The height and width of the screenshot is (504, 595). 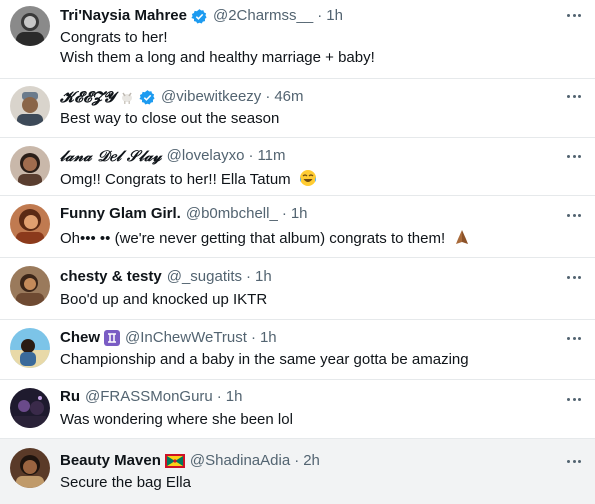 I want to click on handle: @vibewitkeezy, so click(x=211, y=97).